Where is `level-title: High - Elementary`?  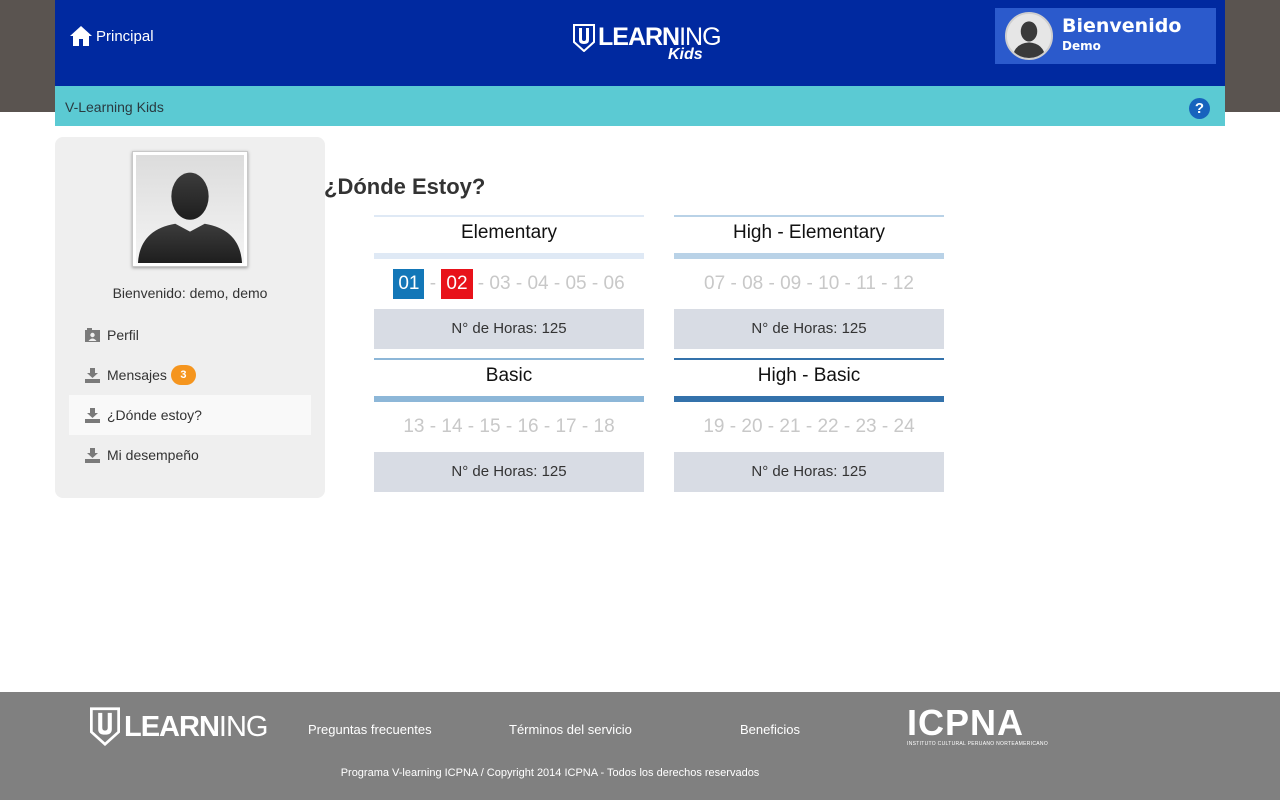
level-title: High - Elementary is located at coordinates (809, 234).